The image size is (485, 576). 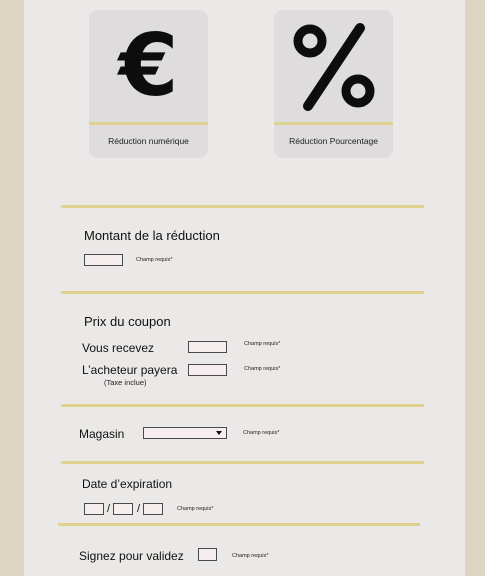 I want to click on buyer-pays-required-note: Champ requis*, so click(x=262, y=369).